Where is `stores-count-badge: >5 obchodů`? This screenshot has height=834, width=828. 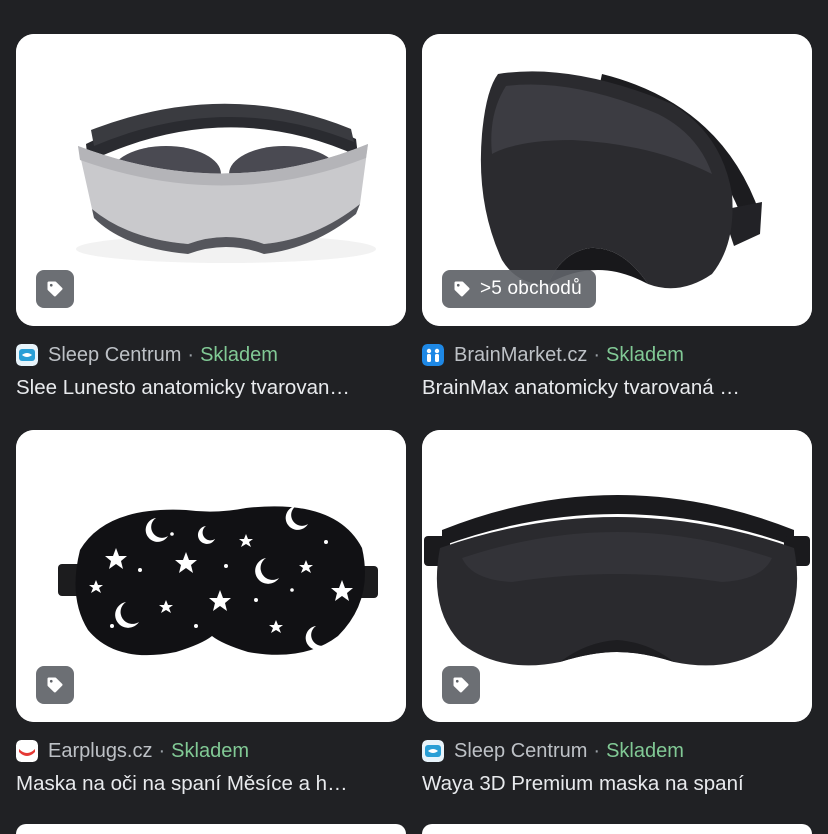
stores-count-badge: >5 obchodů is located at coordinates (519, 289).